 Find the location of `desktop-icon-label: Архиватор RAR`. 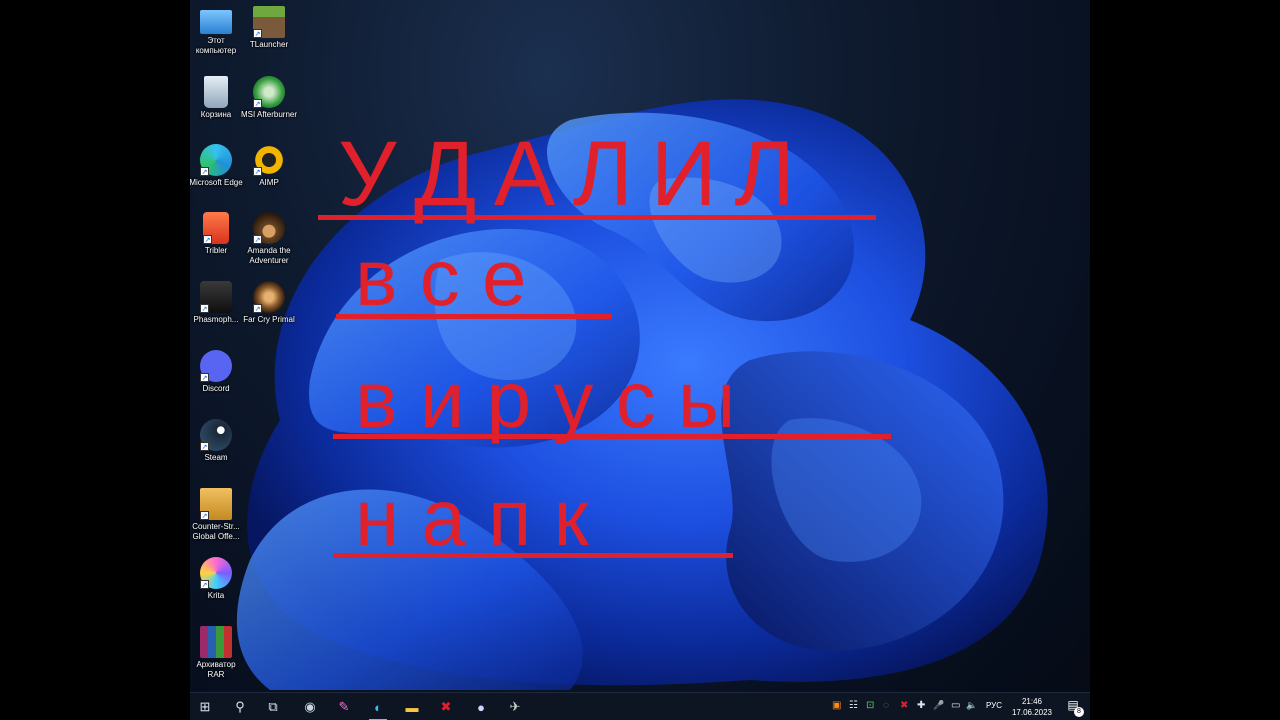

desktop-icon-label: Архиватор RAR is located at coordinates (216, 669).